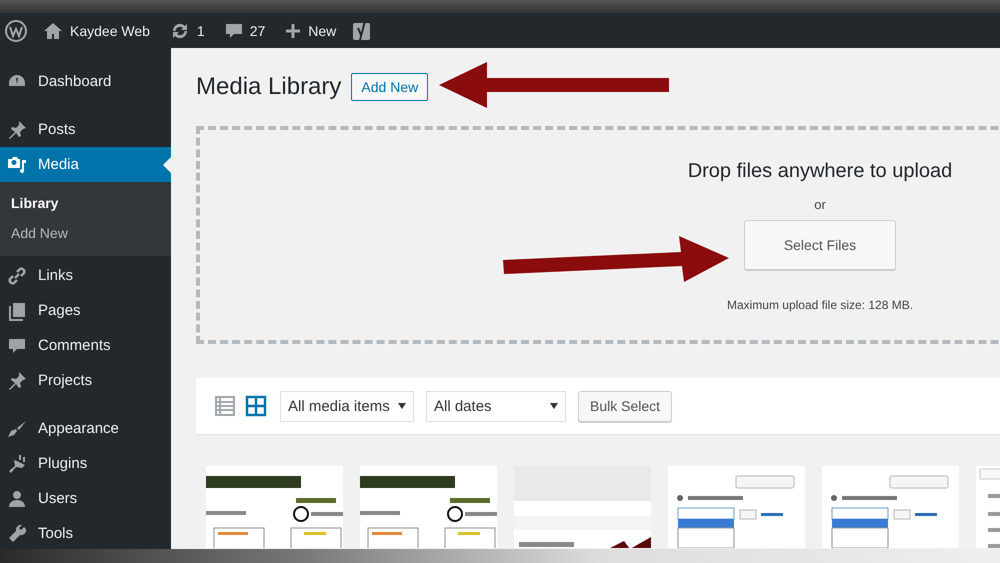 Image resolution: width=1000 pixels, height=563 pixels. I want to click on plus-icon, so click(293, 30).